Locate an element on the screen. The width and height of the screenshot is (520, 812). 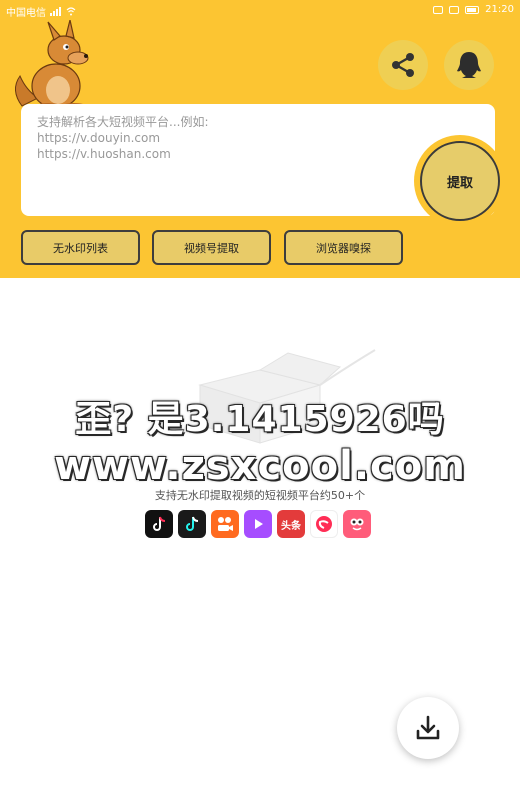
notification-icon is located at coordinates (438, 9).